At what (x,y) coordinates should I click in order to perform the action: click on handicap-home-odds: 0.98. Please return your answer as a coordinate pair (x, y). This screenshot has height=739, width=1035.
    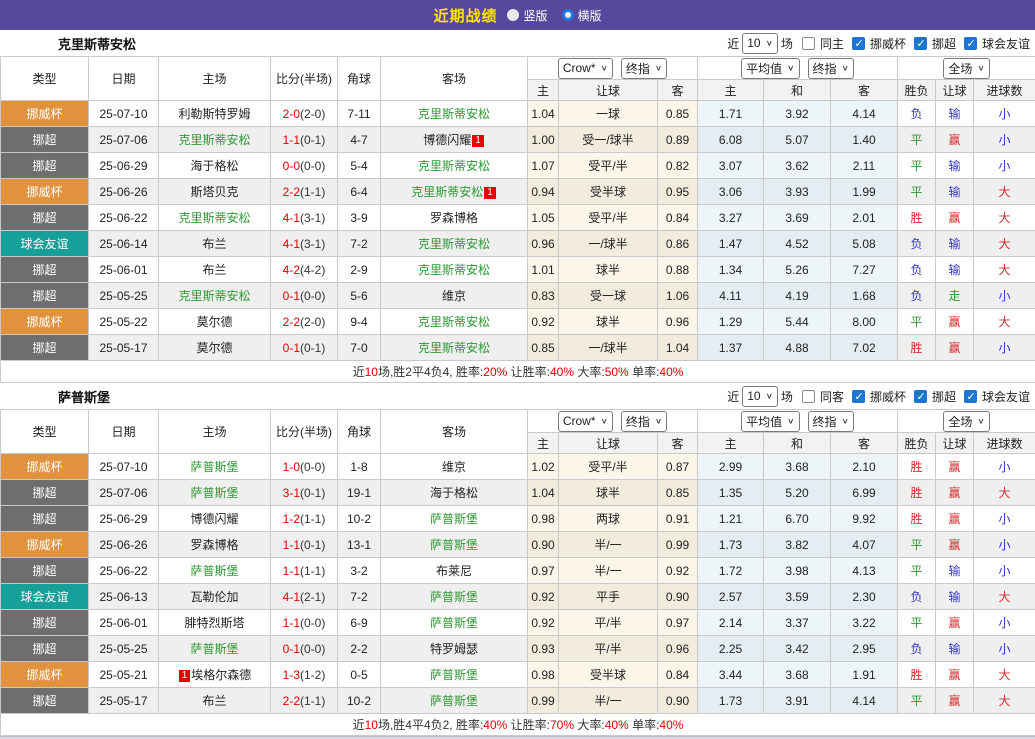
    Looking at the image, I should click on (543, 518).